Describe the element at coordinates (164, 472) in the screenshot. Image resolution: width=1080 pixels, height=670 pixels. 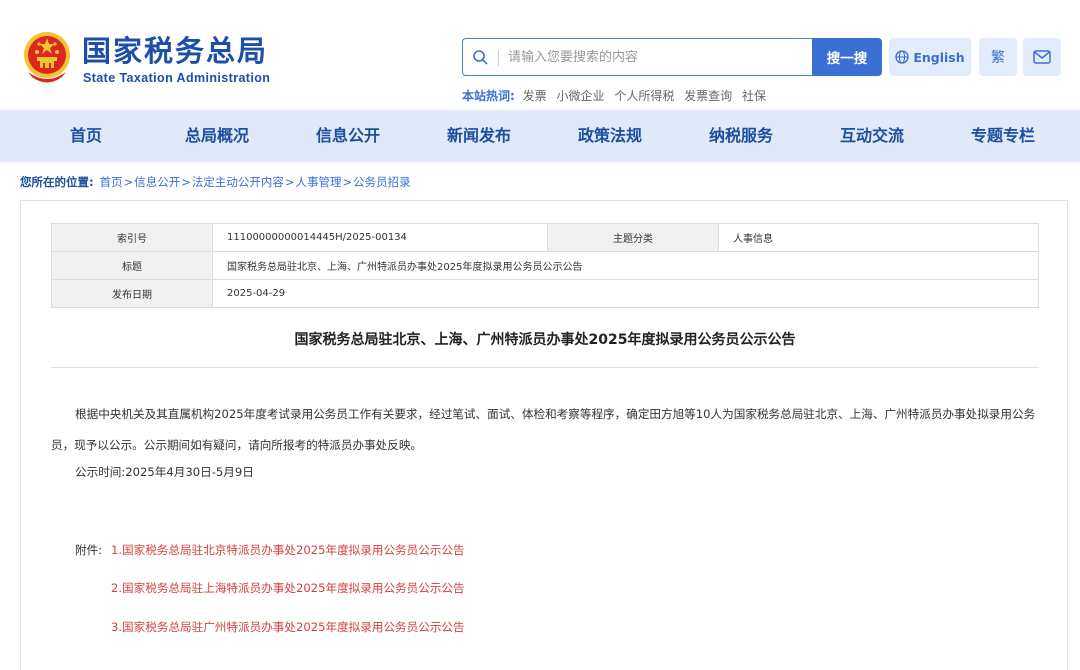
I see `announcement-period: 公示时间:2025年4月30日-5月9日` at that location.